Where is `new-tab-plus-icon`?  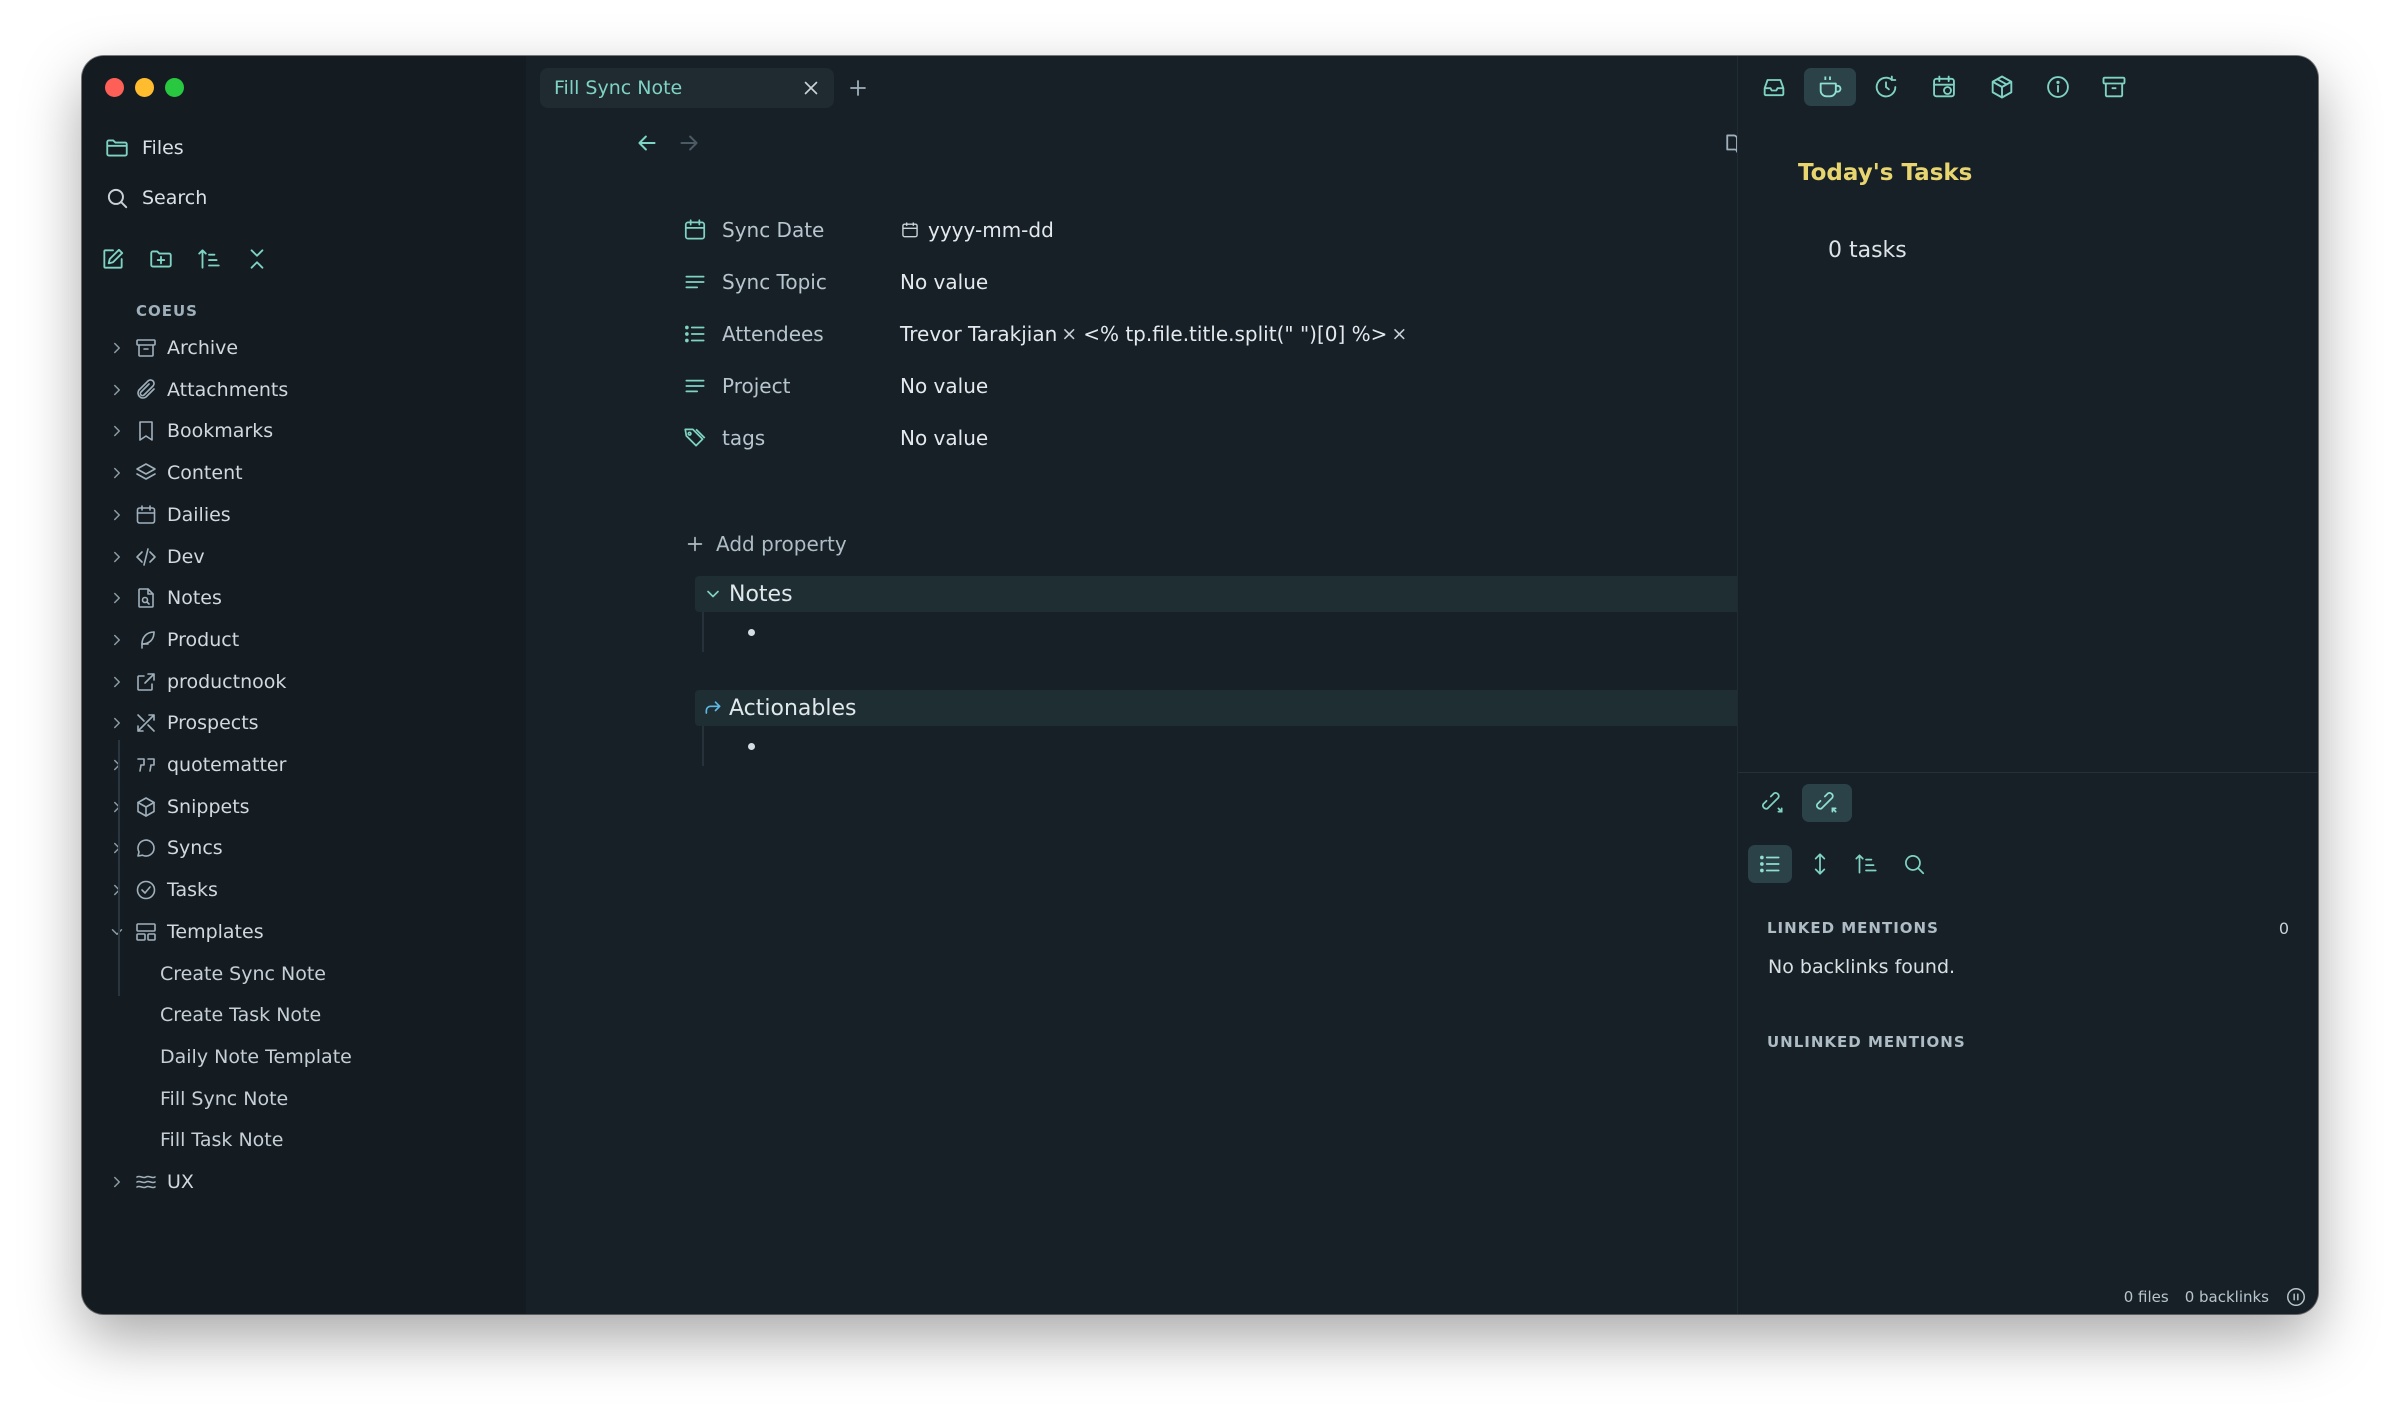
new-tab-plus-icon is located at coordinates (858, 88).